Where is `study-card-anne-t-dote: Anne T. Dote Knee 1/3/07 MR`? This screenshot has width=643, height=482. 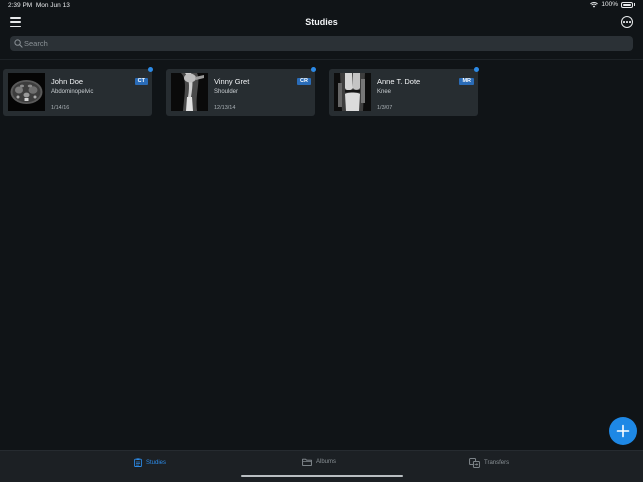
study-card-anne-t-dote: Anne T. Dote Knee 1/3/07 MR is located at coordinates (404, 91).